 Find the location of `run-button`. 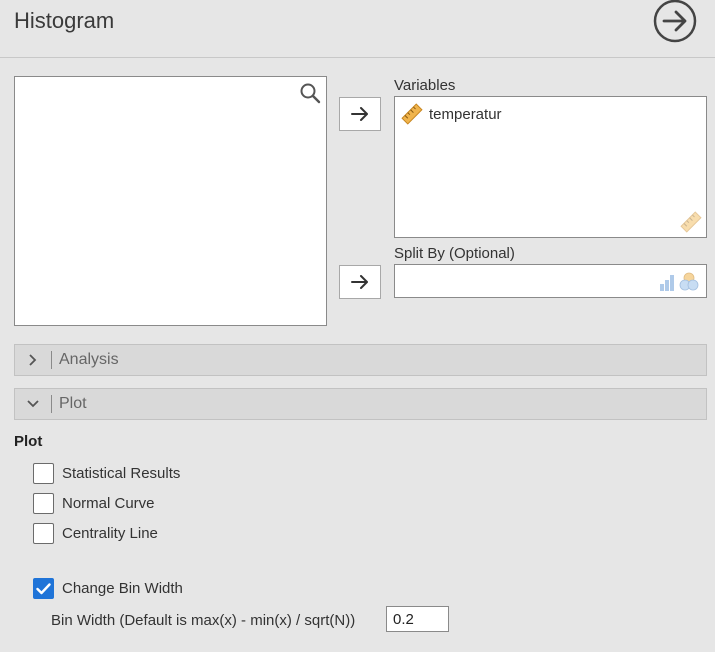

run-button is located at coordinates (675, 23).